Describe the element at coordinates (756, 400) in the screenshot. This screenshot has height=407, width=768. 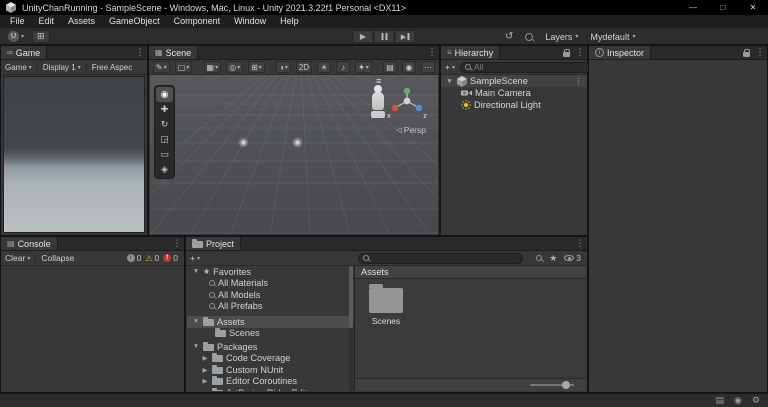
I see `status-settings-icon: ⚙` at that location.